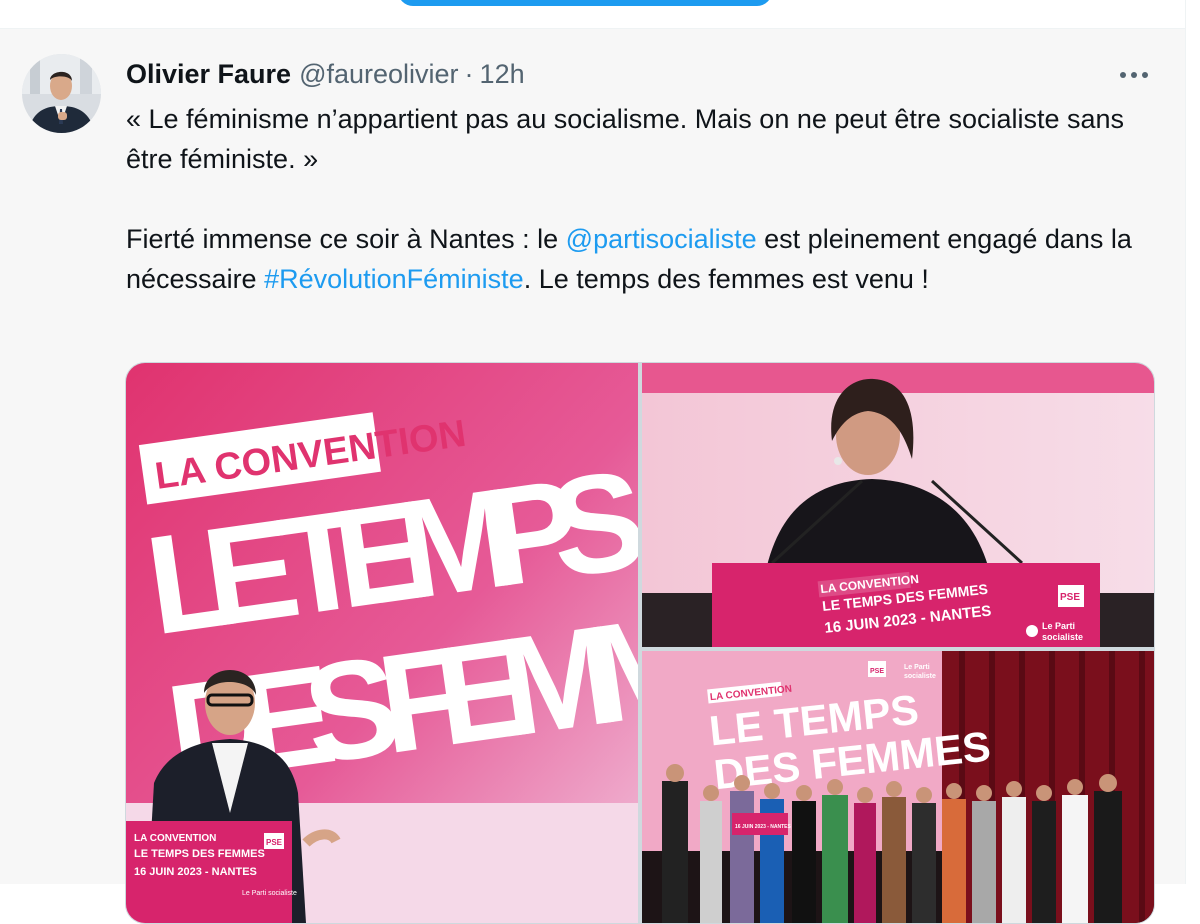  I want to click on timestamp: 12h, so click(502, 74).